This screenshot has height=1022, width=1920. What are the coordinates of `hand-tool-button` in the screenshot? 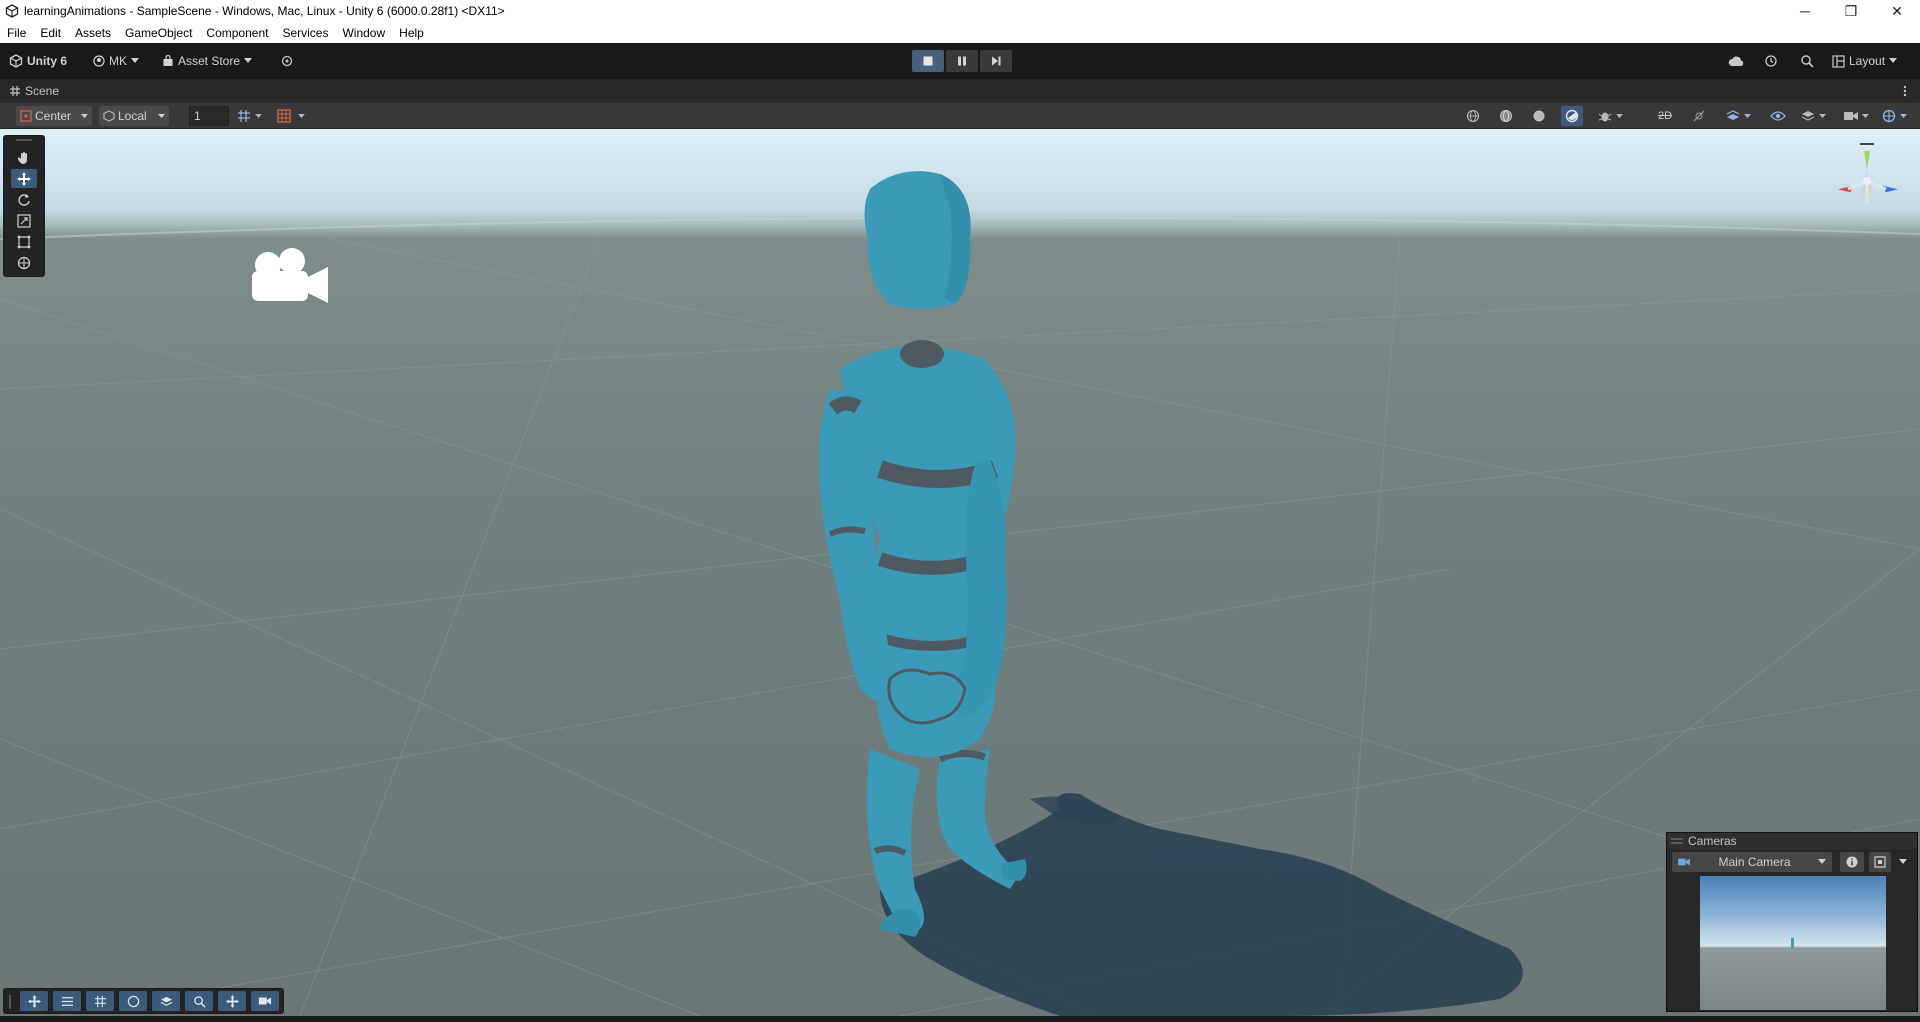 It's located at (24, 157).